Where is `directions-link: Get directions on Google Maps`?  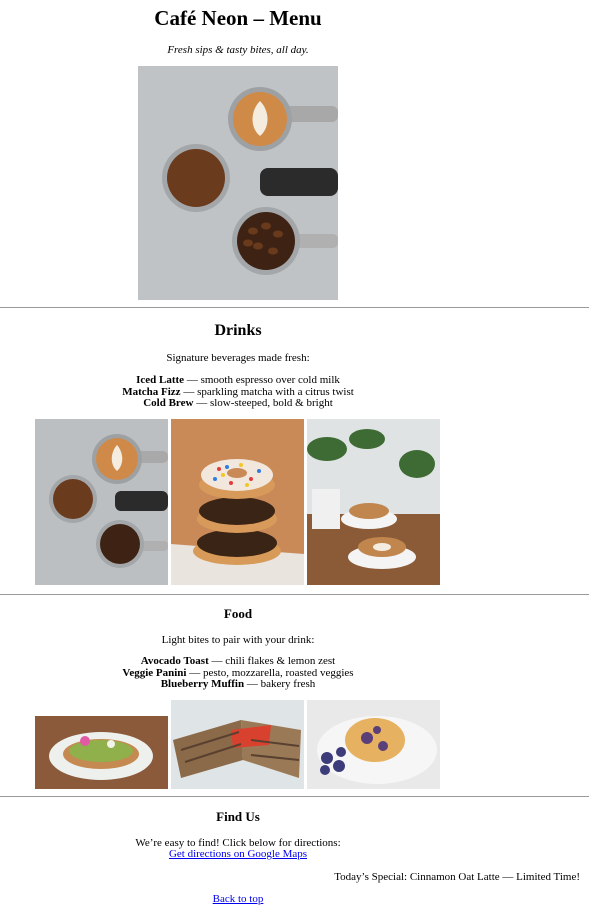
directions-link: Get directions on Google Maps is located at coordinates (238, 854).